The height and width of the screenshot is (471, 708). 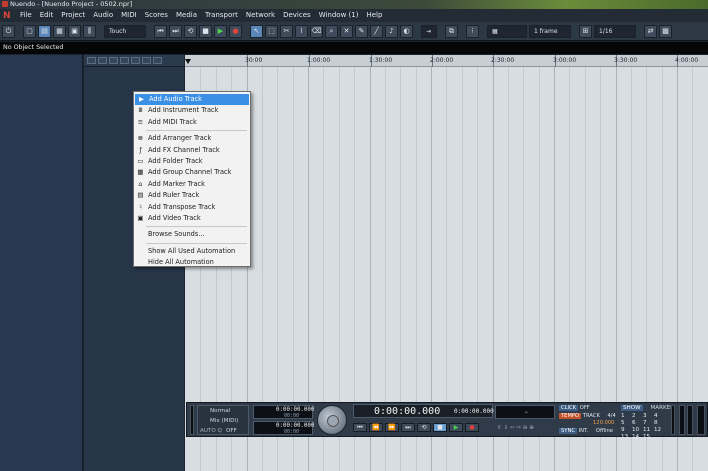 I want to click on click-label: CLICK, so click(x=569, y=408).